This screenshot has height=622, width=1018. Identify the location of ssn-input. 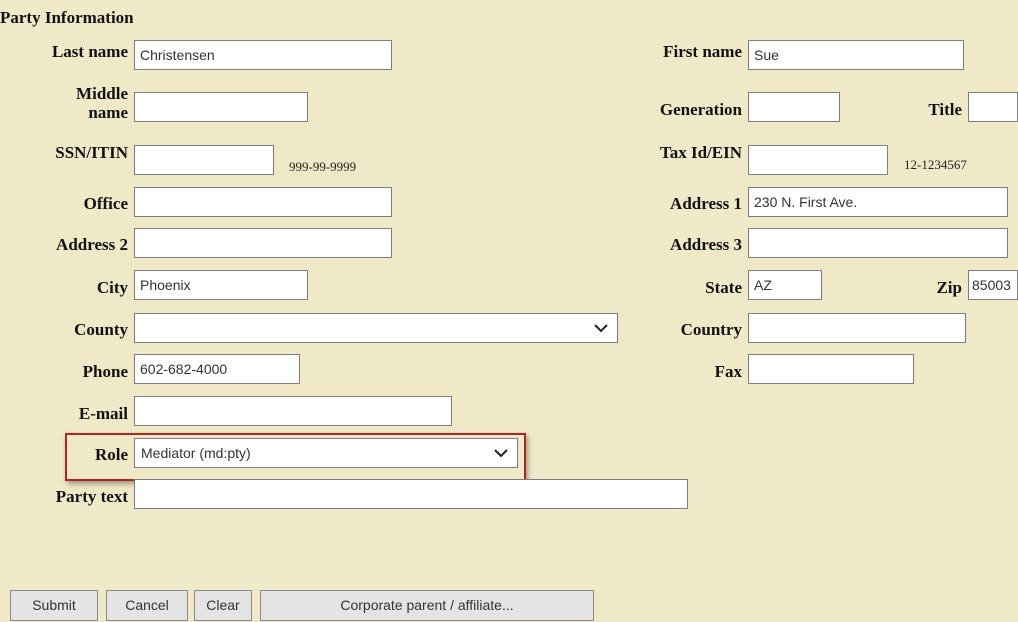
(204, 160).